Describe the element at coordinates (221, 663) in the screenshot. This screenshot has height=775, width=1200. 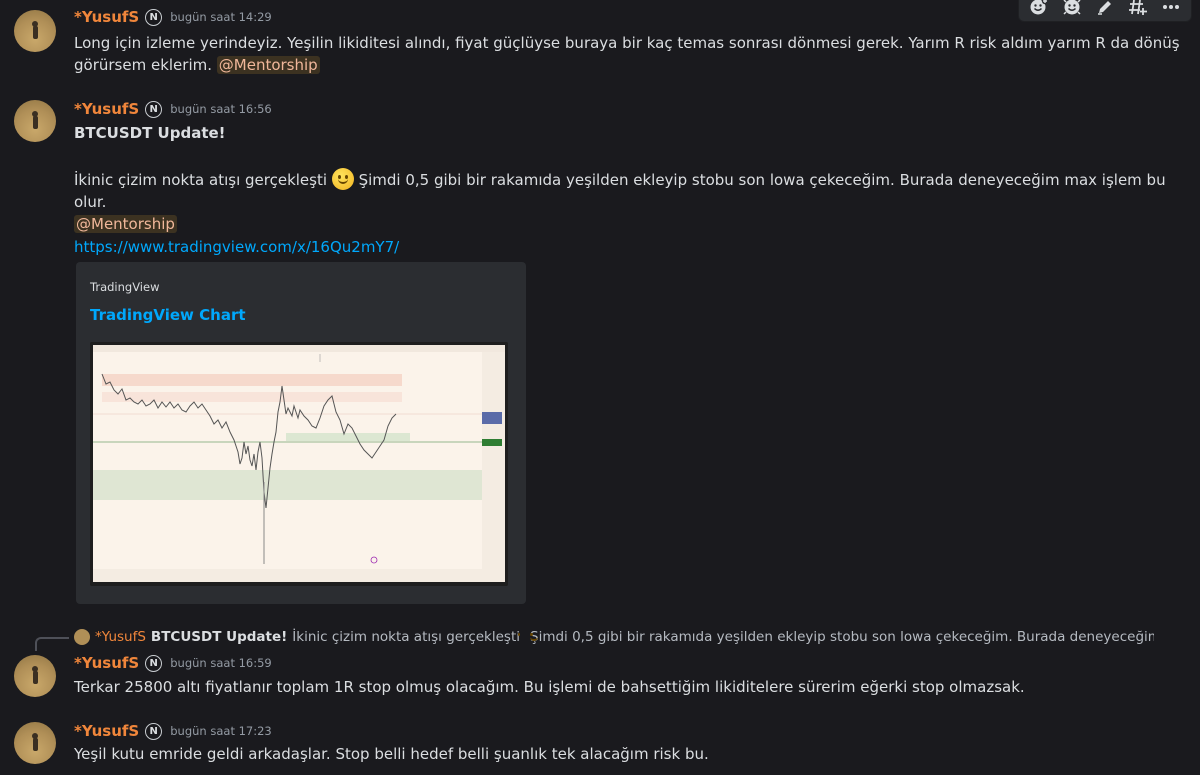
I see `timestamp: bugün saat 16:59` at that location.